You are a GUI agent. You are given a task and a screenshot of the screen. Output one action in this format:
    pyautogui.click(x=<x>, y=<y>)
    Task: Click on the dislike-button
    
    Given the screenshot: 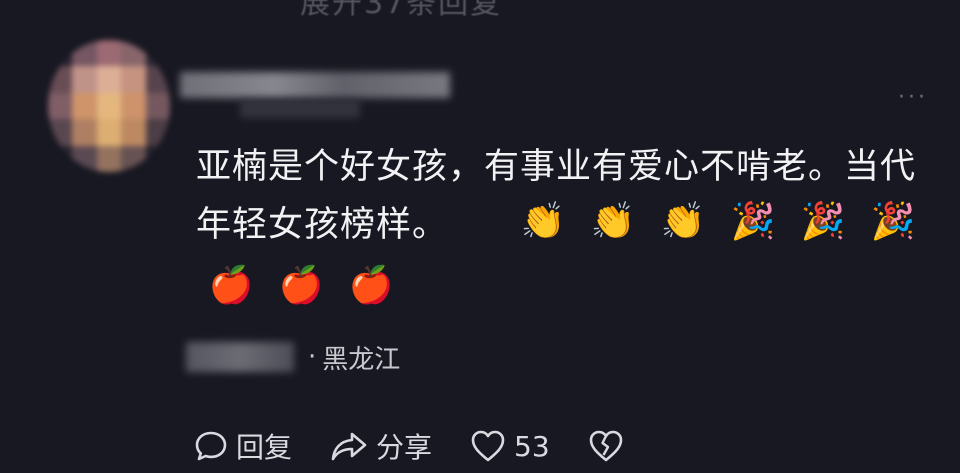 What is the action you would take?
    pyautogui.click(x=610, y=446)
    